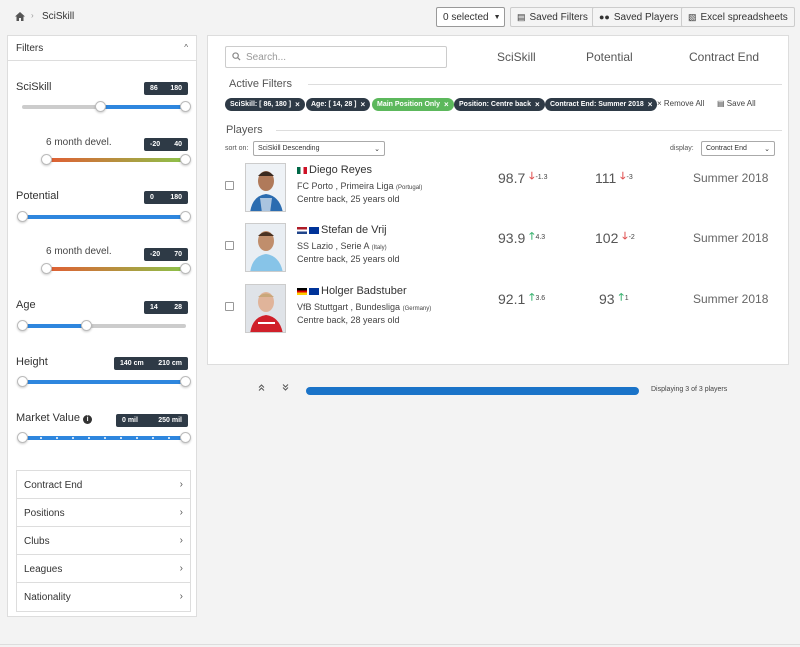 The height and width of the screenshot is (647, 800). Describe the element at coordinates (604, 17) in the screenshot. I see `users-icon: ●●` at that location.